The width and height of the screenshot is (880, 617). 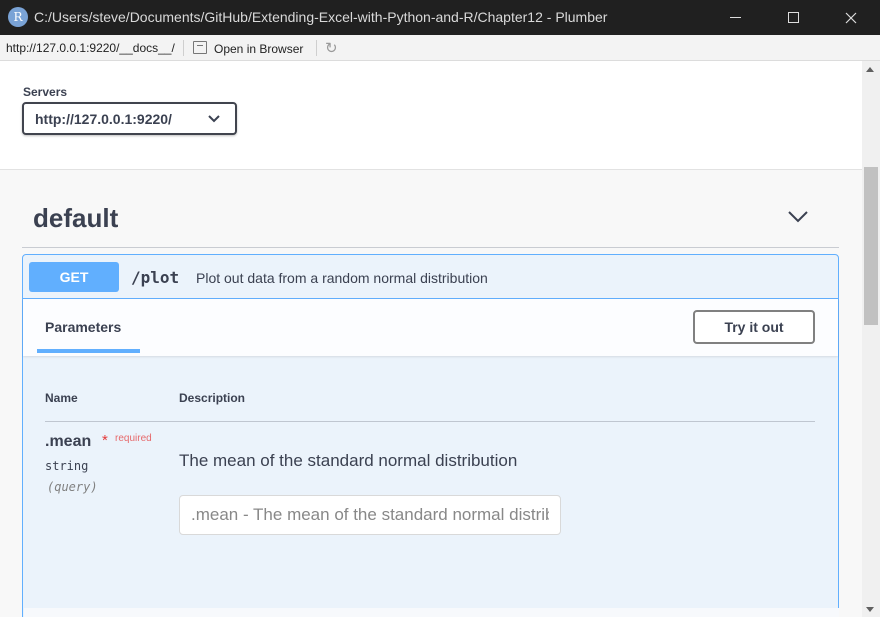 What do you see at coordinates (430, 247) in the screenshot?
I see `tag-divider` at bounding box center [430, 247].